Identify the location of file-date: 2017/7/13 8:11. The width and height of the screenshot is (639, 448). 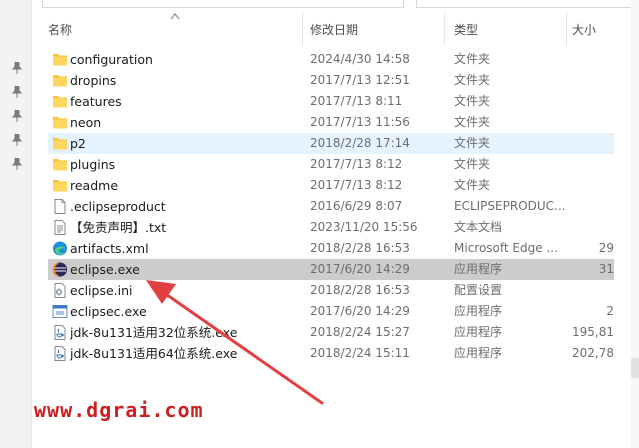
(356, 101).